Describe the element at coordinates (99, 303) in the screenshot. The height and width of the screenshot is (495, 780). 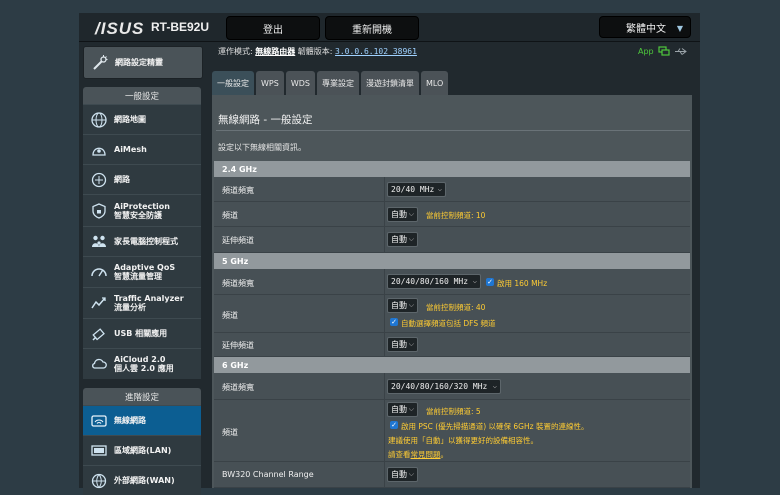
I see `chart-icon` at that location.